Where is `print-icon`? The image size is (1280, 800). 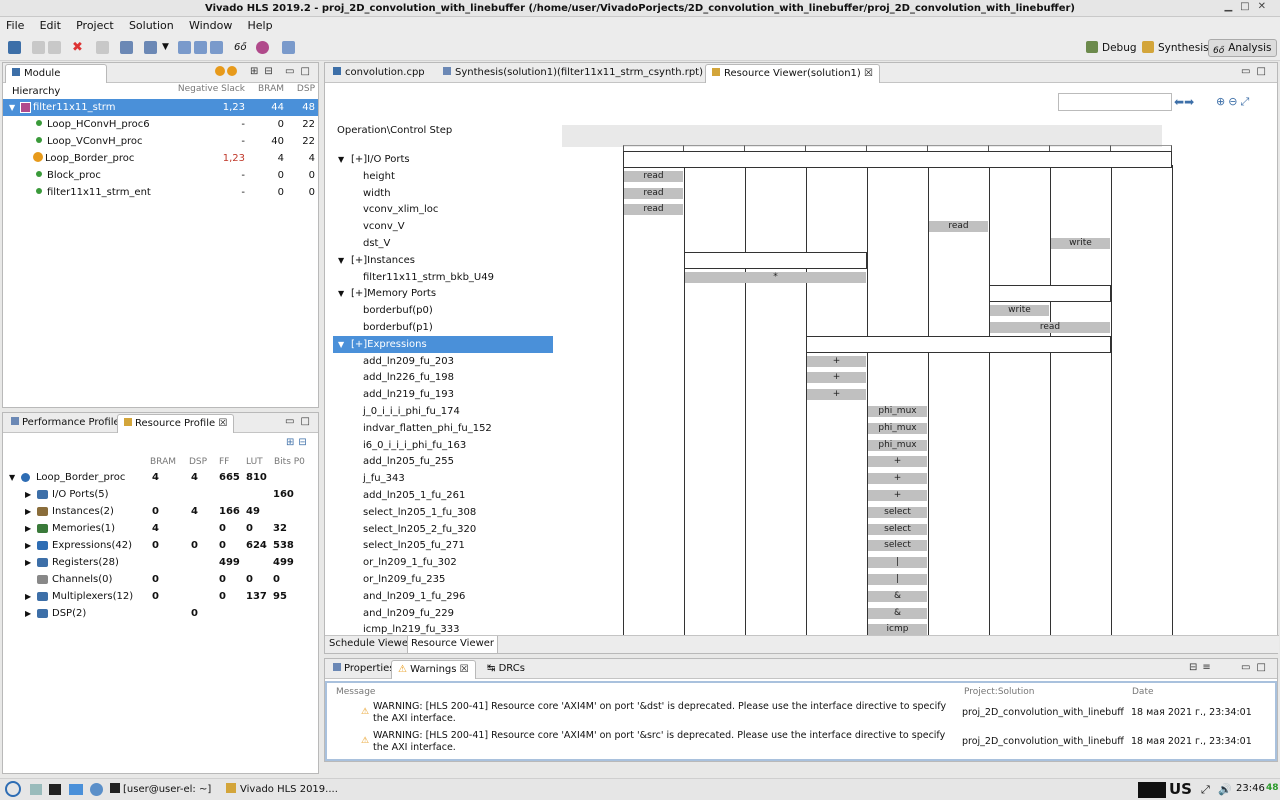 print-icon is located at coordinates (102, 47).